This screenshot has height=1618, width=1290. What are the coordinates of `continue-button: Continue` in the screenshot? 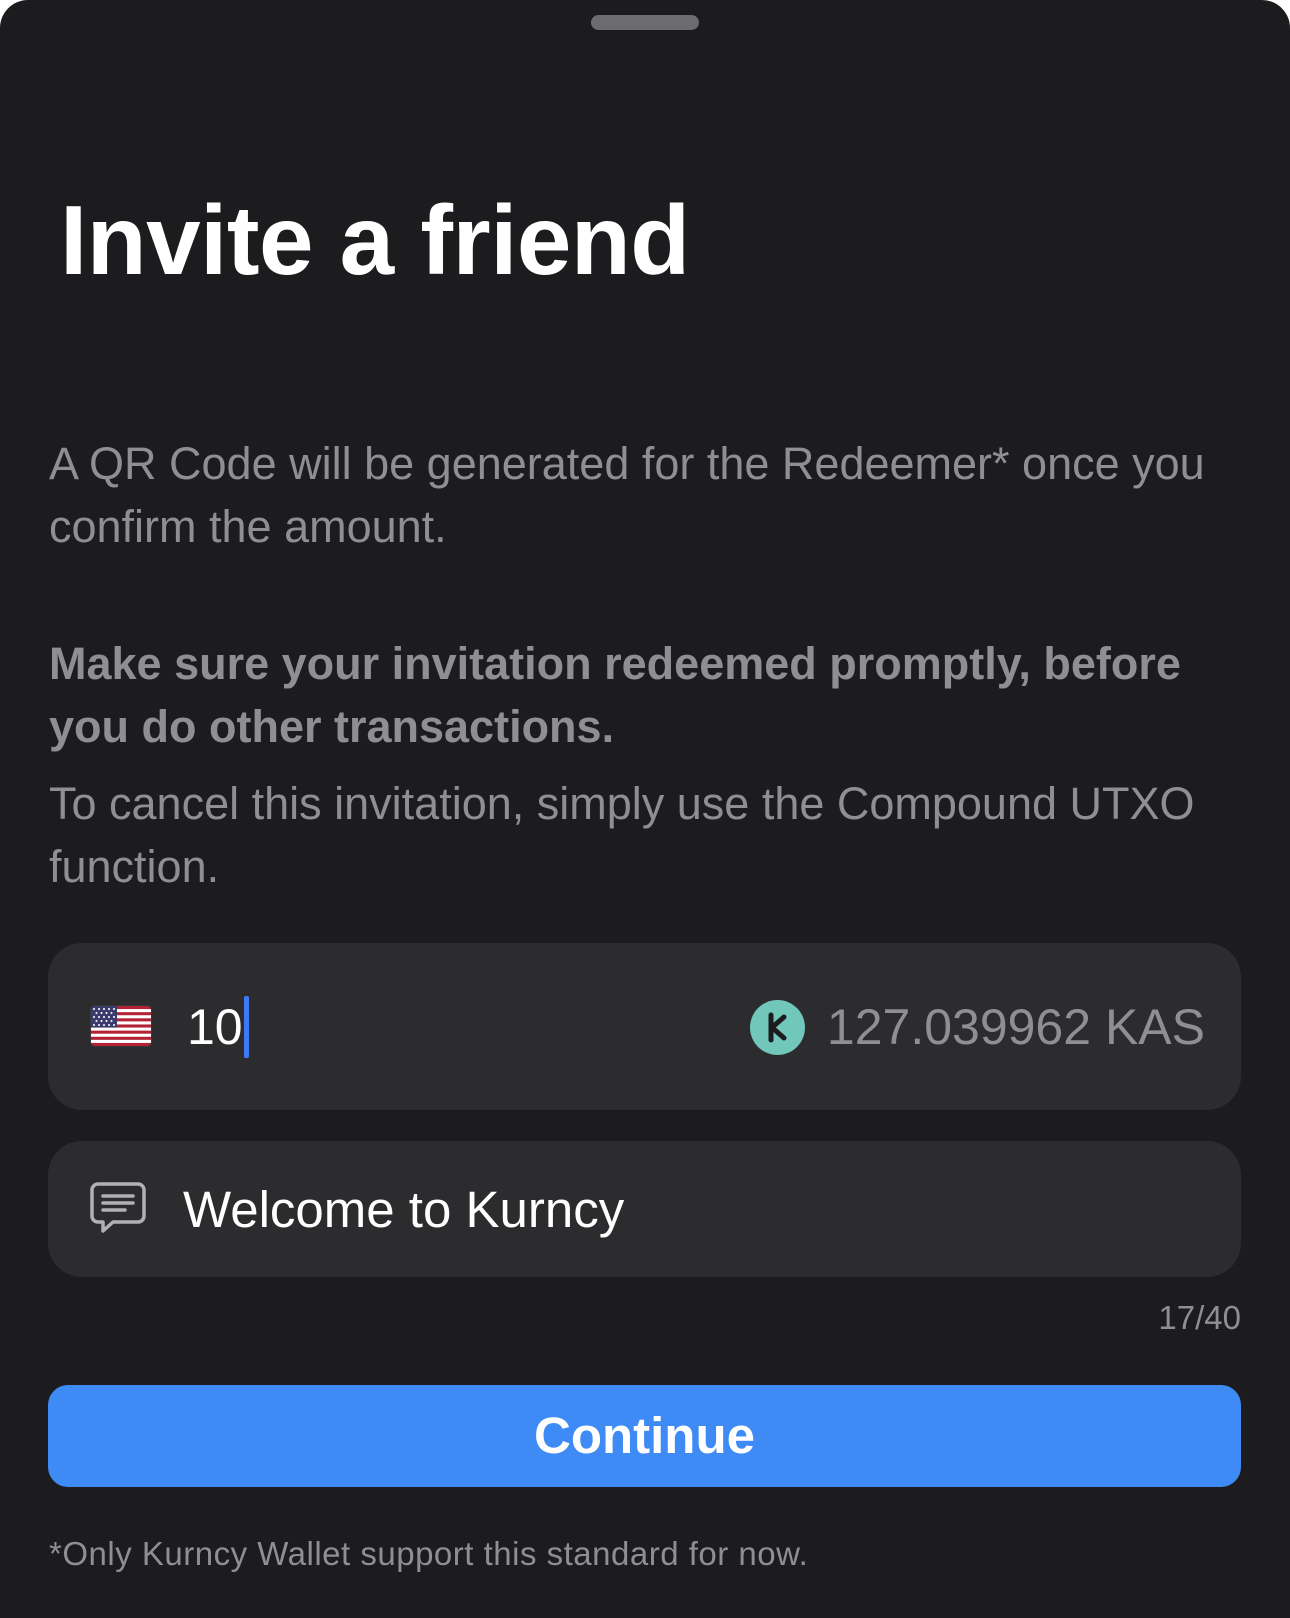 It's located at (644, 1436).